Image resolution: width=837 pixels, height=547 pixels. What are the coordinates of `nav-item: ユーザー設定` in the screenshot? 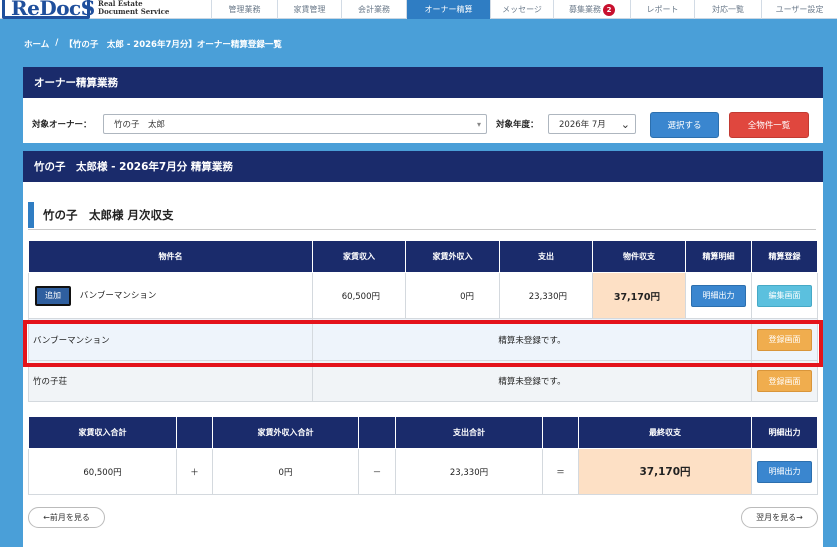 It's located at (799, 9).